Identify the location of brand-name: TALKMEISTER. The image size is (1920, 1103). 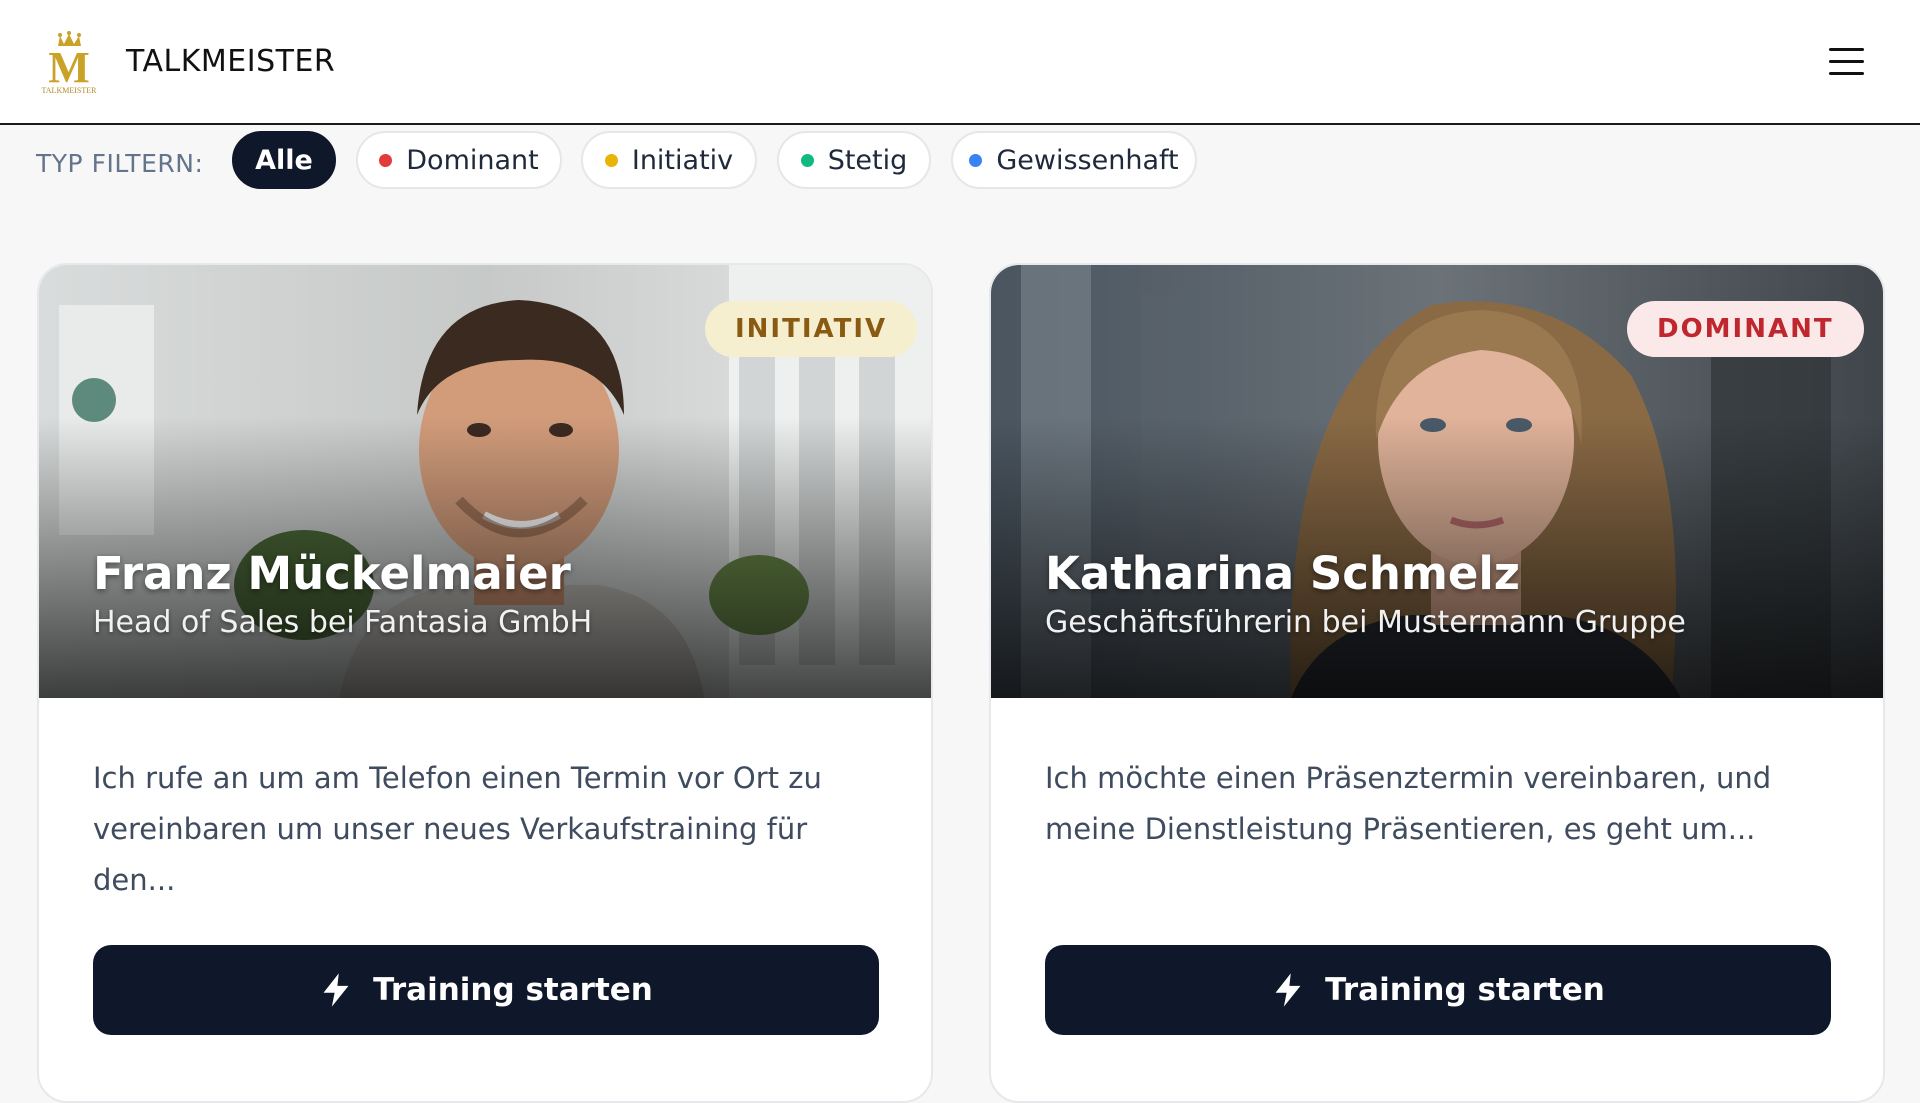
(230, 61).